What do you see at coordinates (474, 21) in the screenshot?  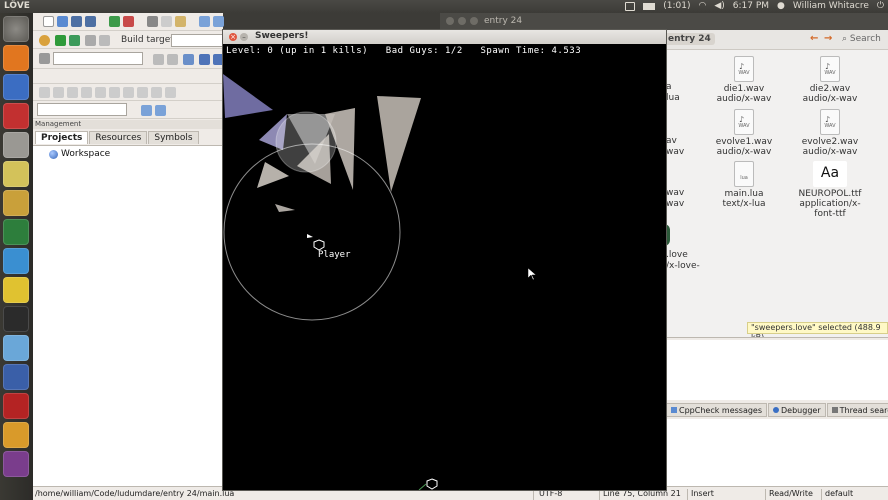 I see `maximize-icon` at bounding box center [474, 21].